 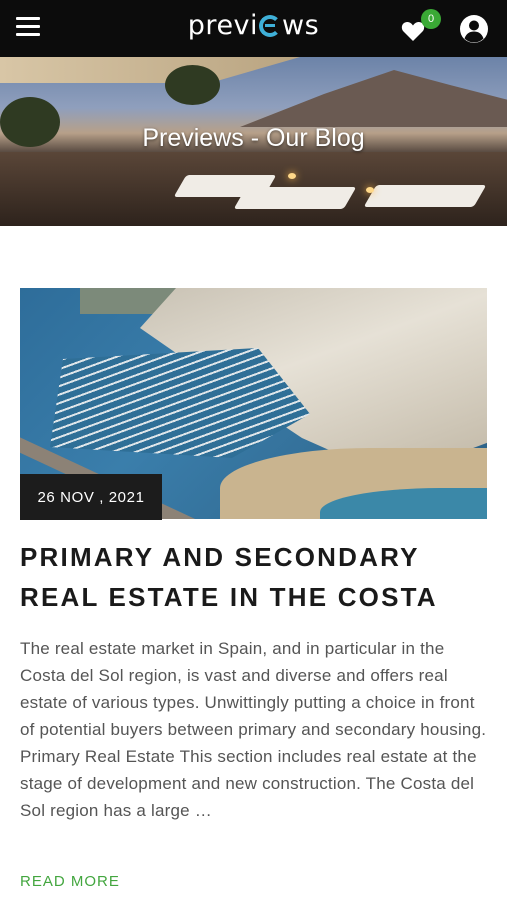 I want to click on article-title-line-2: REAL ESTATE IN THE COSTA, so click(x=229, y=597).